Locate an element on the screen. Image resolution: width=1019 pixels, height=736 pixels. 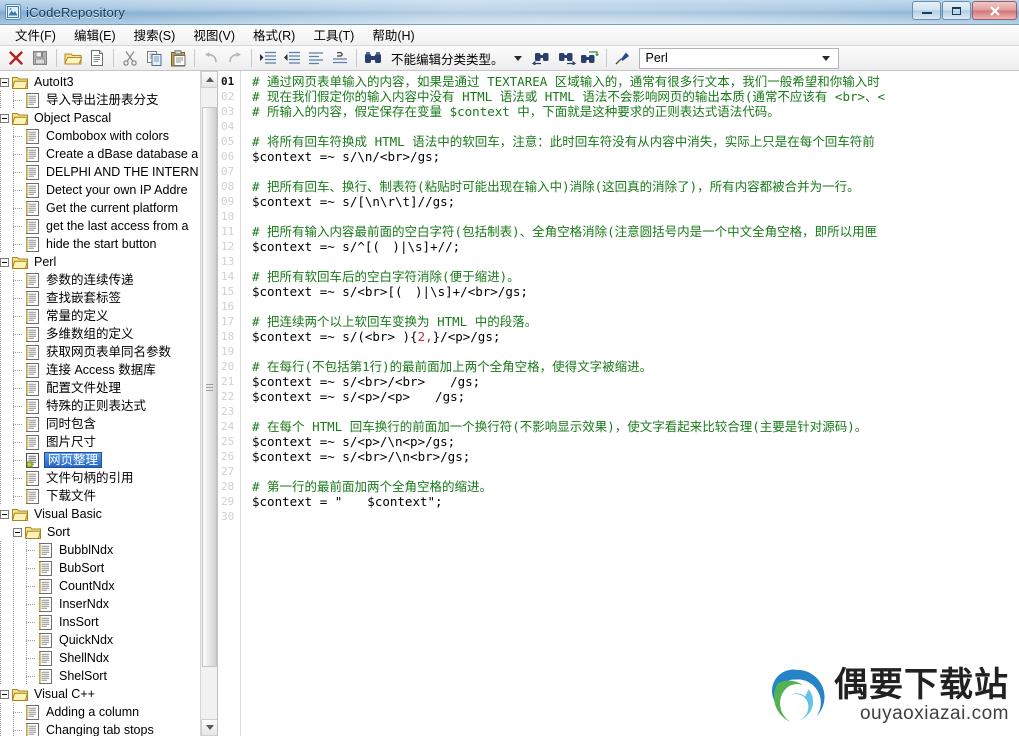
code-line: # 在每行(不包括第1行)的最前面加上两个全角空格，使得文字被缩进。 is located at coordinates (630, 366).